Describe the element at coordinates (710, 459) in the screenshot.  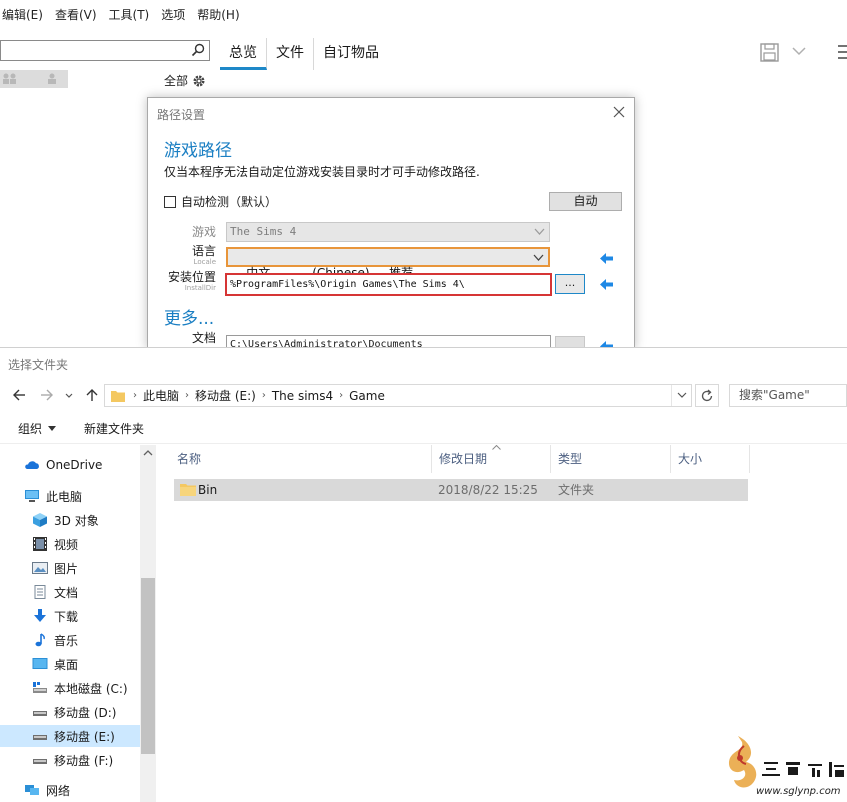
I see `column-size: 大小` at that location.